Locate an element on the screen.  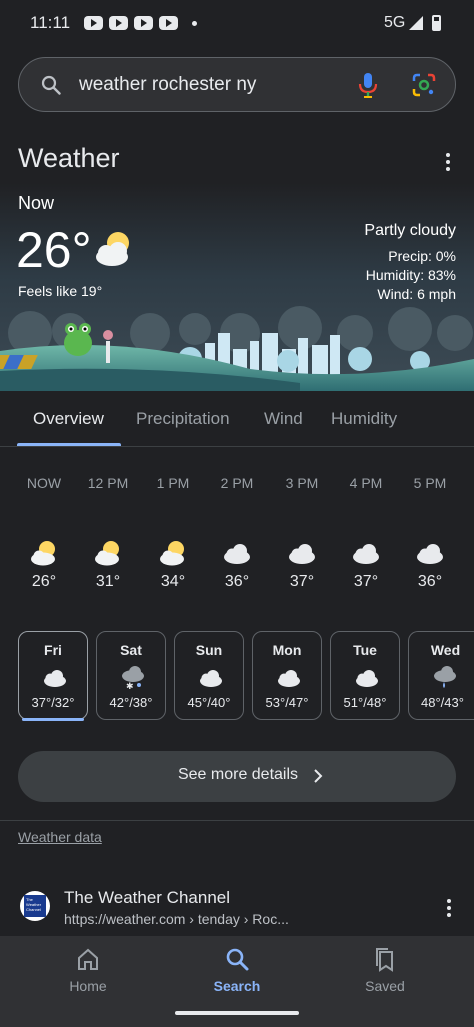
status-bar: 11:11 5G is located at coordinates (237, 24).